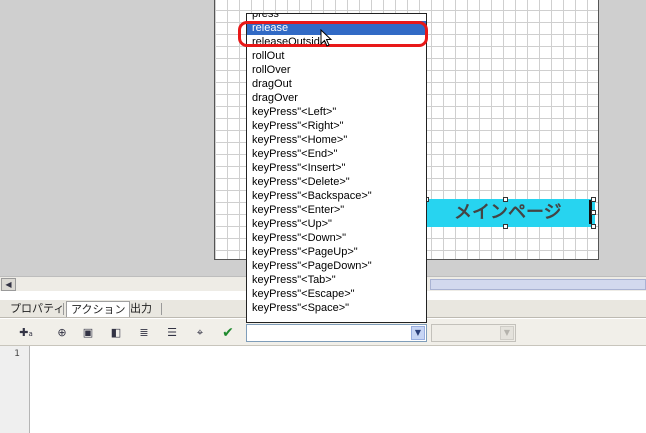 The image size is (646, 433). I want to click on list-item: keyPress"<Escape>", so click(336, 294).